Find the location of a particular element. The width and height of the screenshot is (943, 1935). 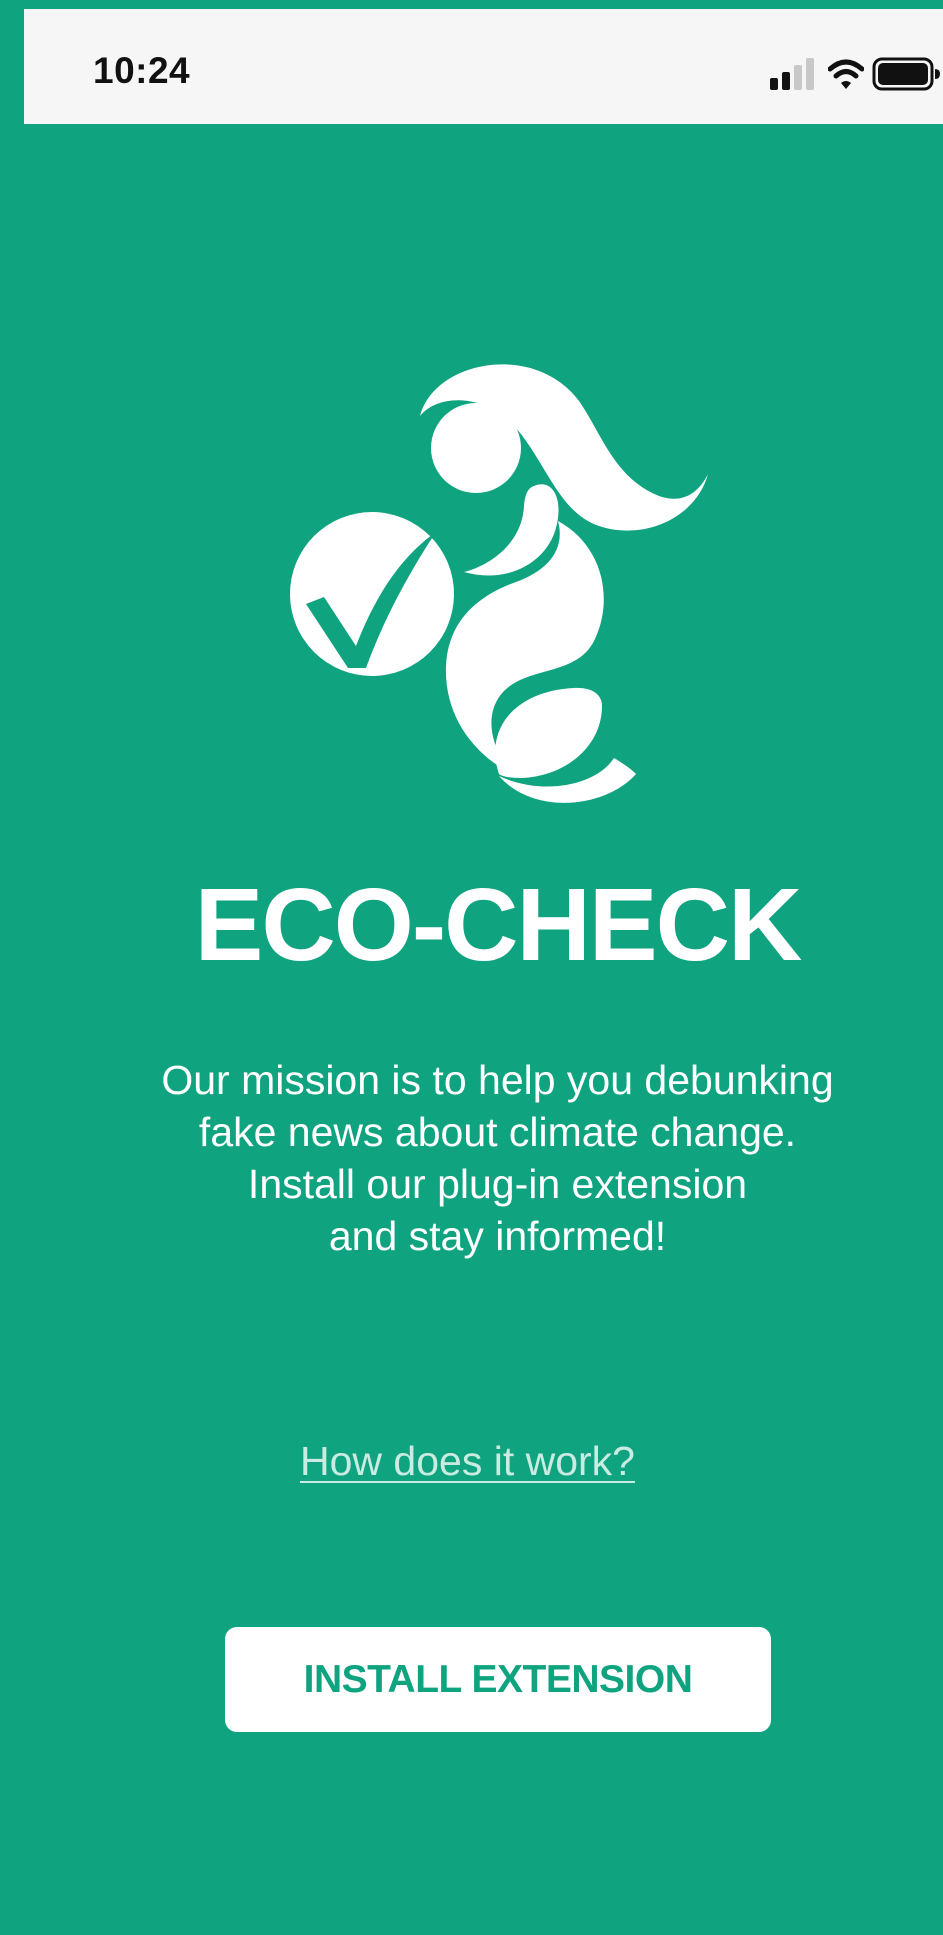

mission-line: and stay informed! is located at coordinates (497, 1236).